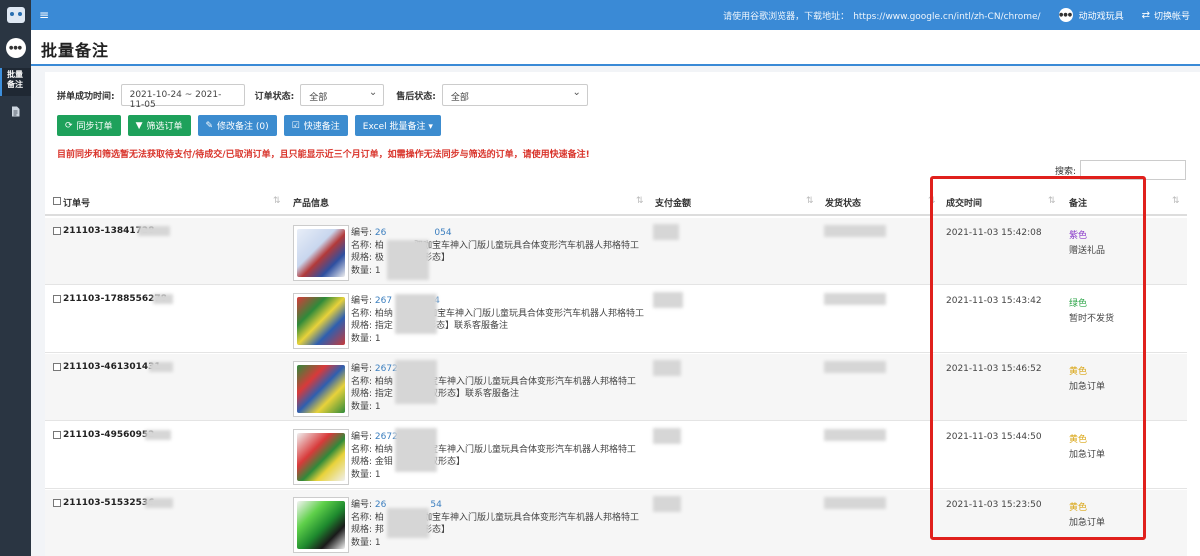 The width and height of the screenshot is (1200, 556). I want to click on switch-icon: ⇄, so click(1145, 15).